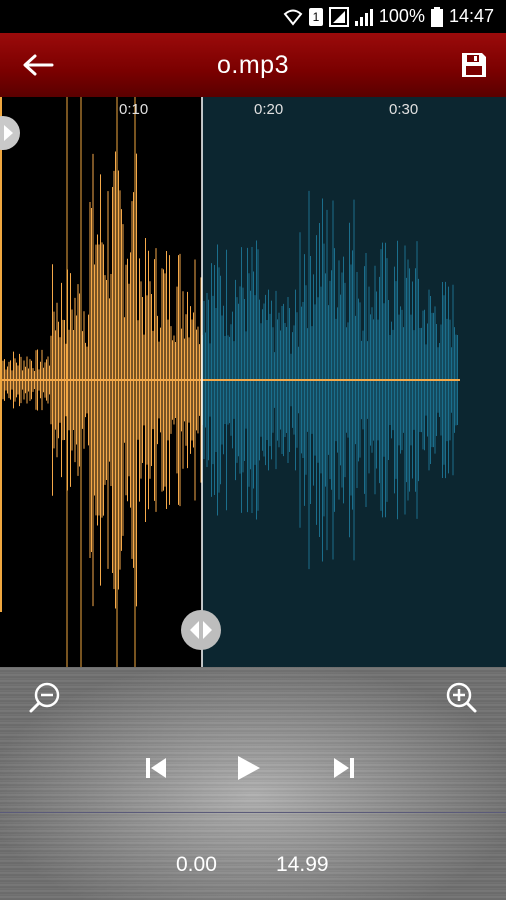 This screenshot has height=900, width=506. I want to click on divider, so click(253, 812).